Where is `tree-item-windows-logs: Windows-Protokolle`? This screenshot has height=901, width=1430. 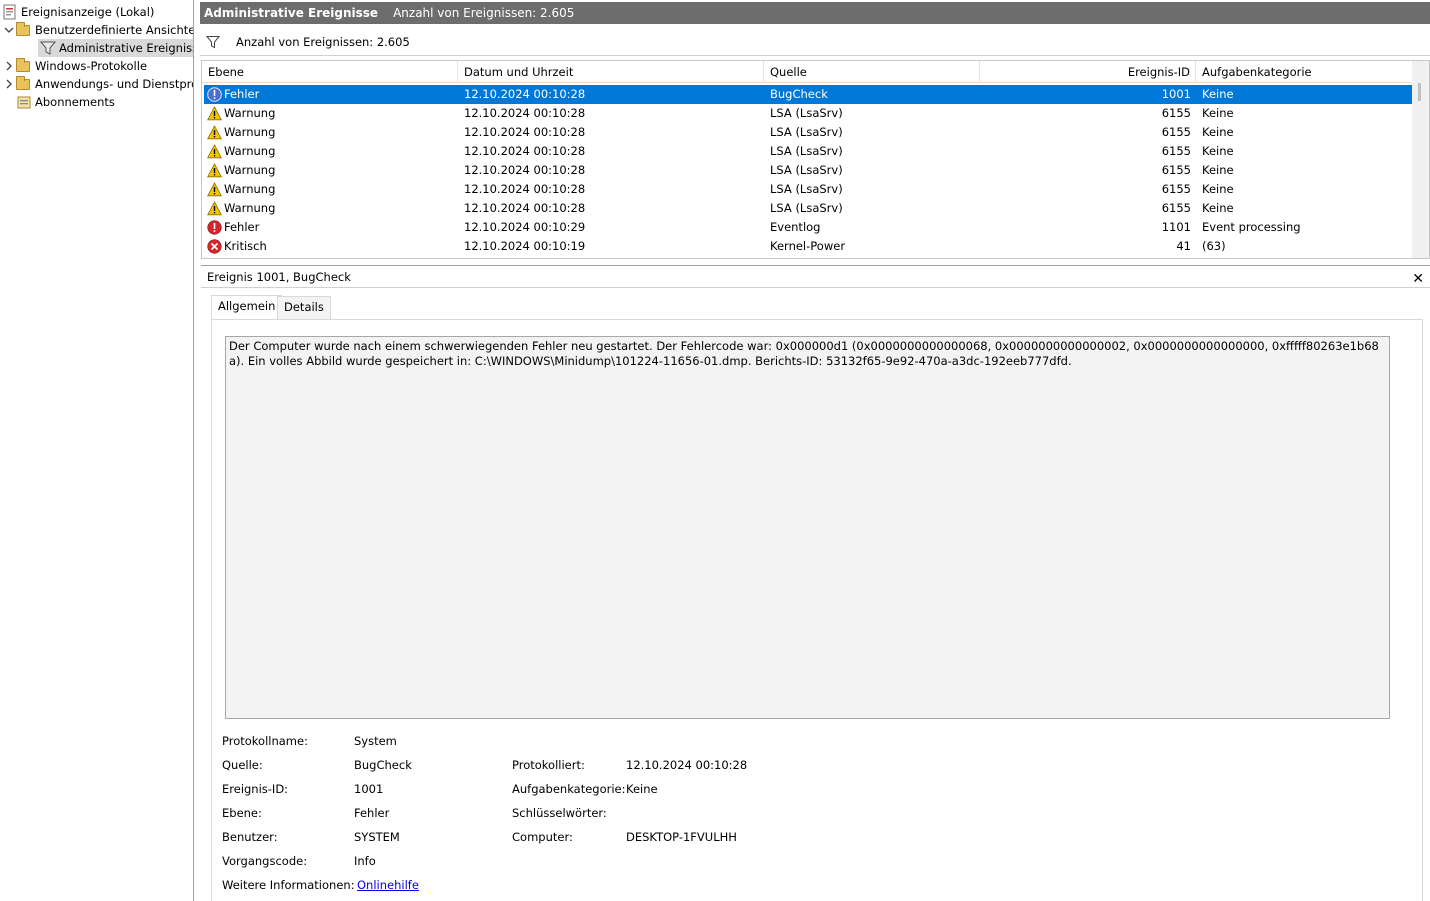
tree-item-windows-logs: Windows-Protokolle is located at coordinates (74, 66).